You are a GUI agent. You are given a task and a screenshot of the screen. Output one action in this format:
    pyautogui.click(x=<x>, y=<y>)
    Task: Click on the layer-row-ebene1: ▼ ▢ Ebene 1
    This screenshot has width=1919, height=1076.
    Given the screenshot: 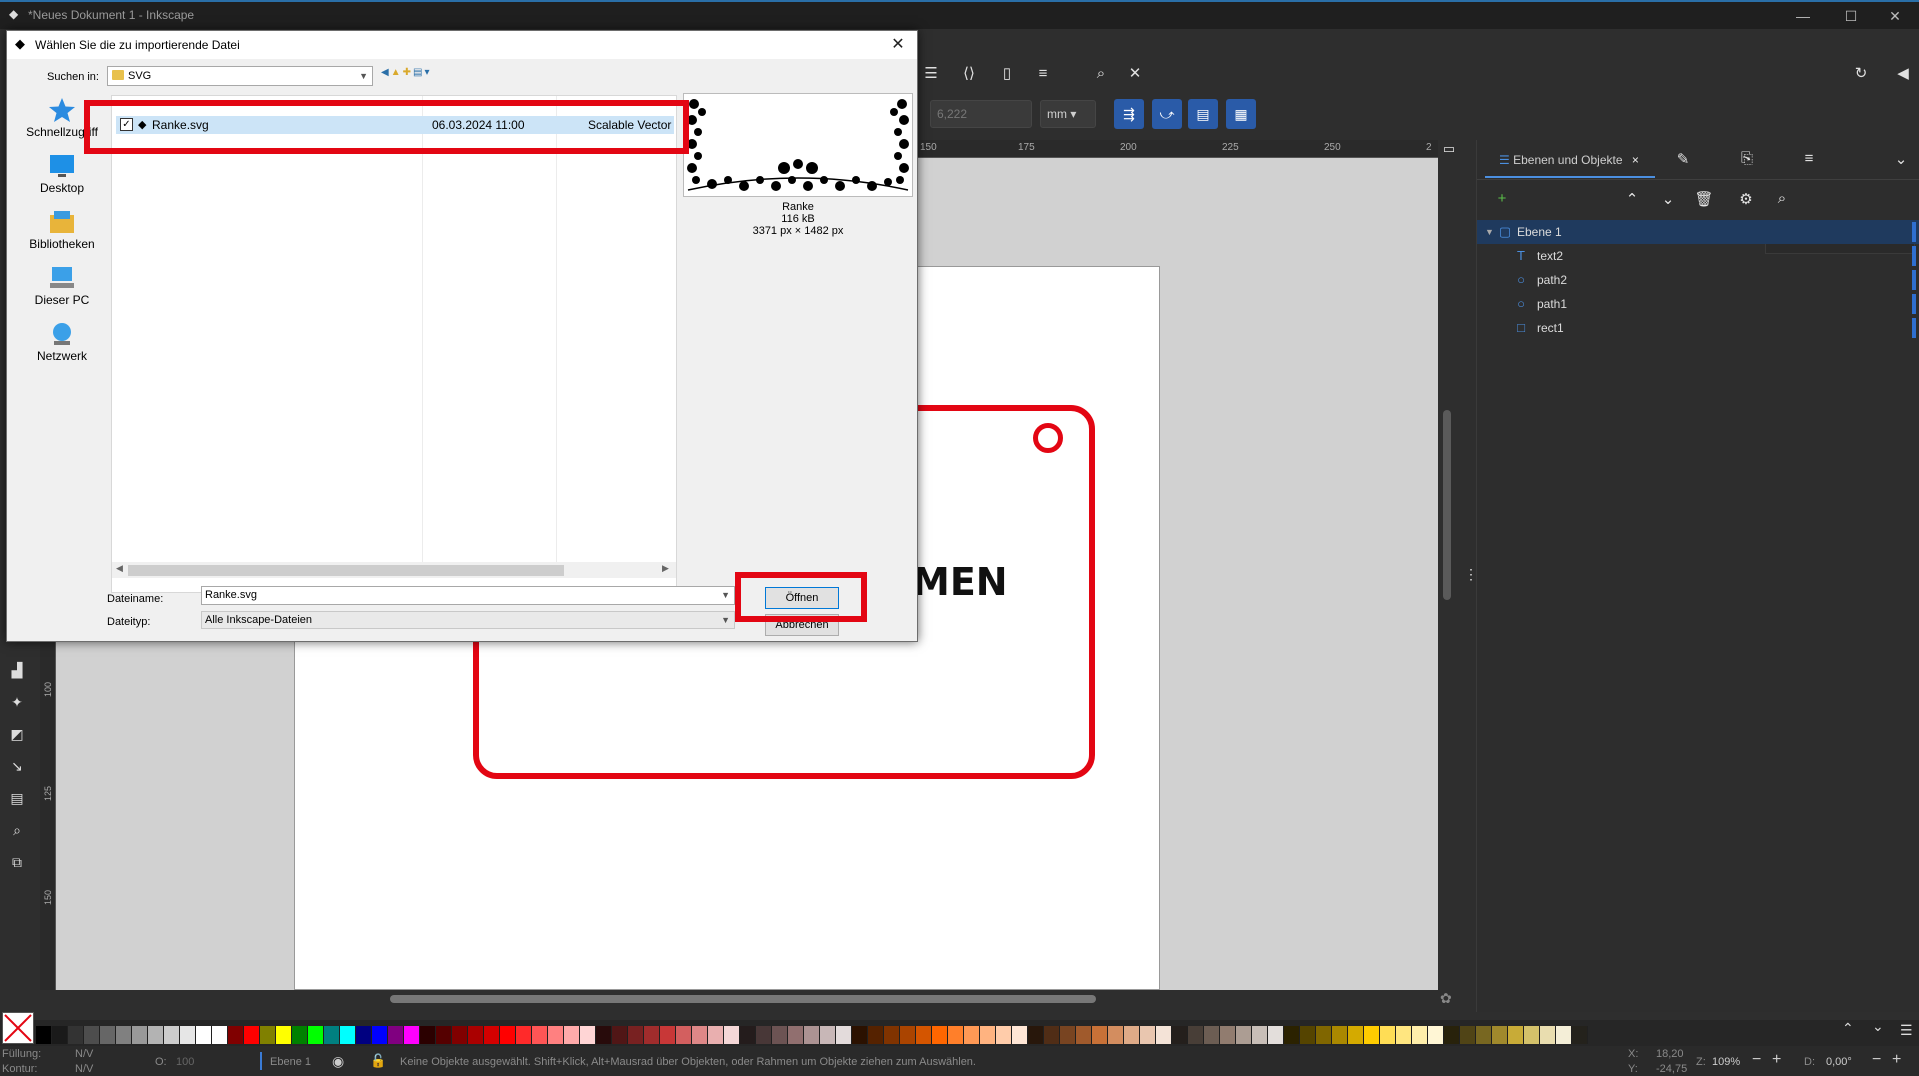 What is the action you would take?
    pyautogui.click(x=1698, y=232)
    